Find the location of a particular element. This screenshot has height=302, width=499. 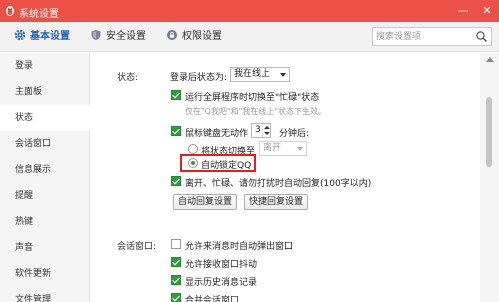

login-status-select: 我在线上 is located at coordinates (260, 74).